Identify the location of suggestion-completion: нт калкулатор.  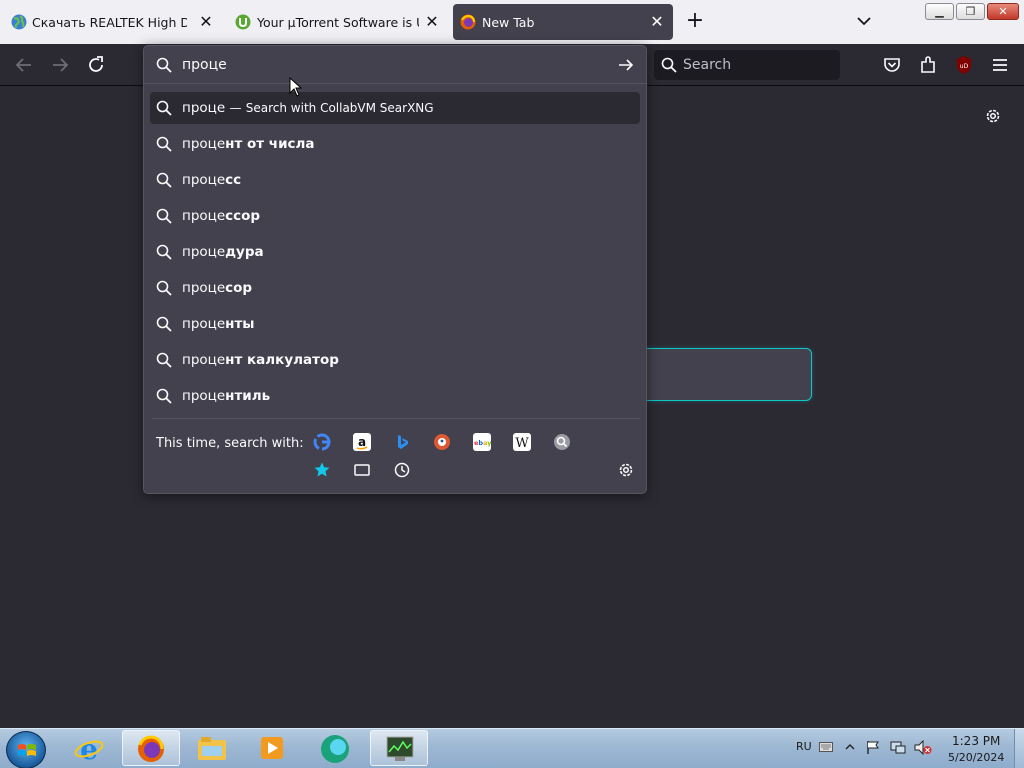
(282, 360).